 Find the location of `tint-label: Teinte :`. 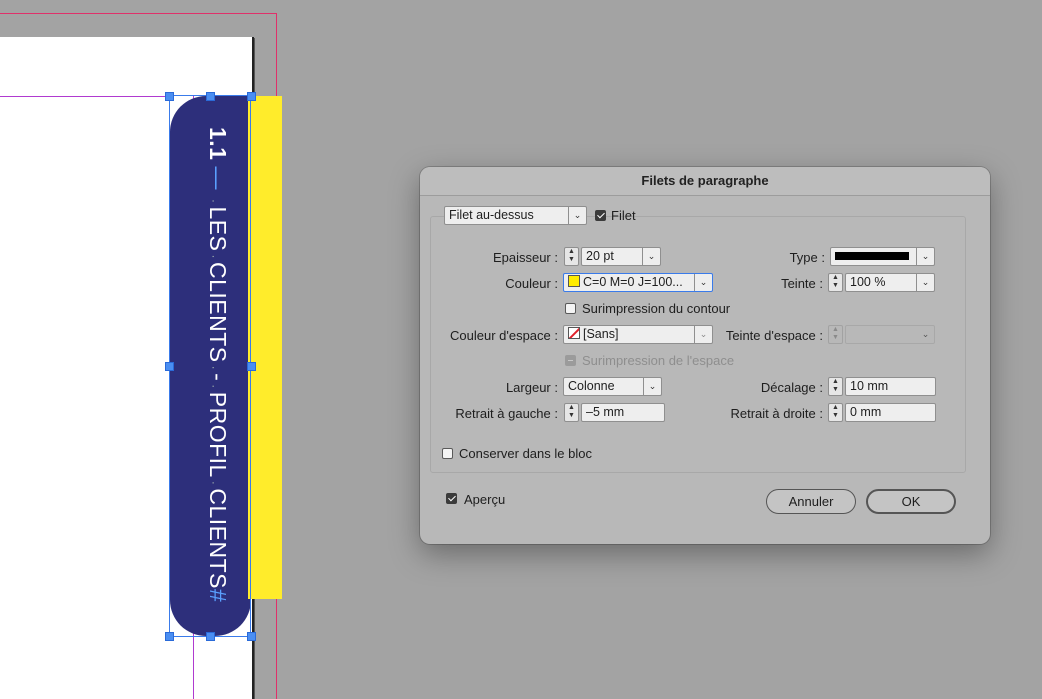

tint-label: Teinte : is located at coordinates (802, 283).